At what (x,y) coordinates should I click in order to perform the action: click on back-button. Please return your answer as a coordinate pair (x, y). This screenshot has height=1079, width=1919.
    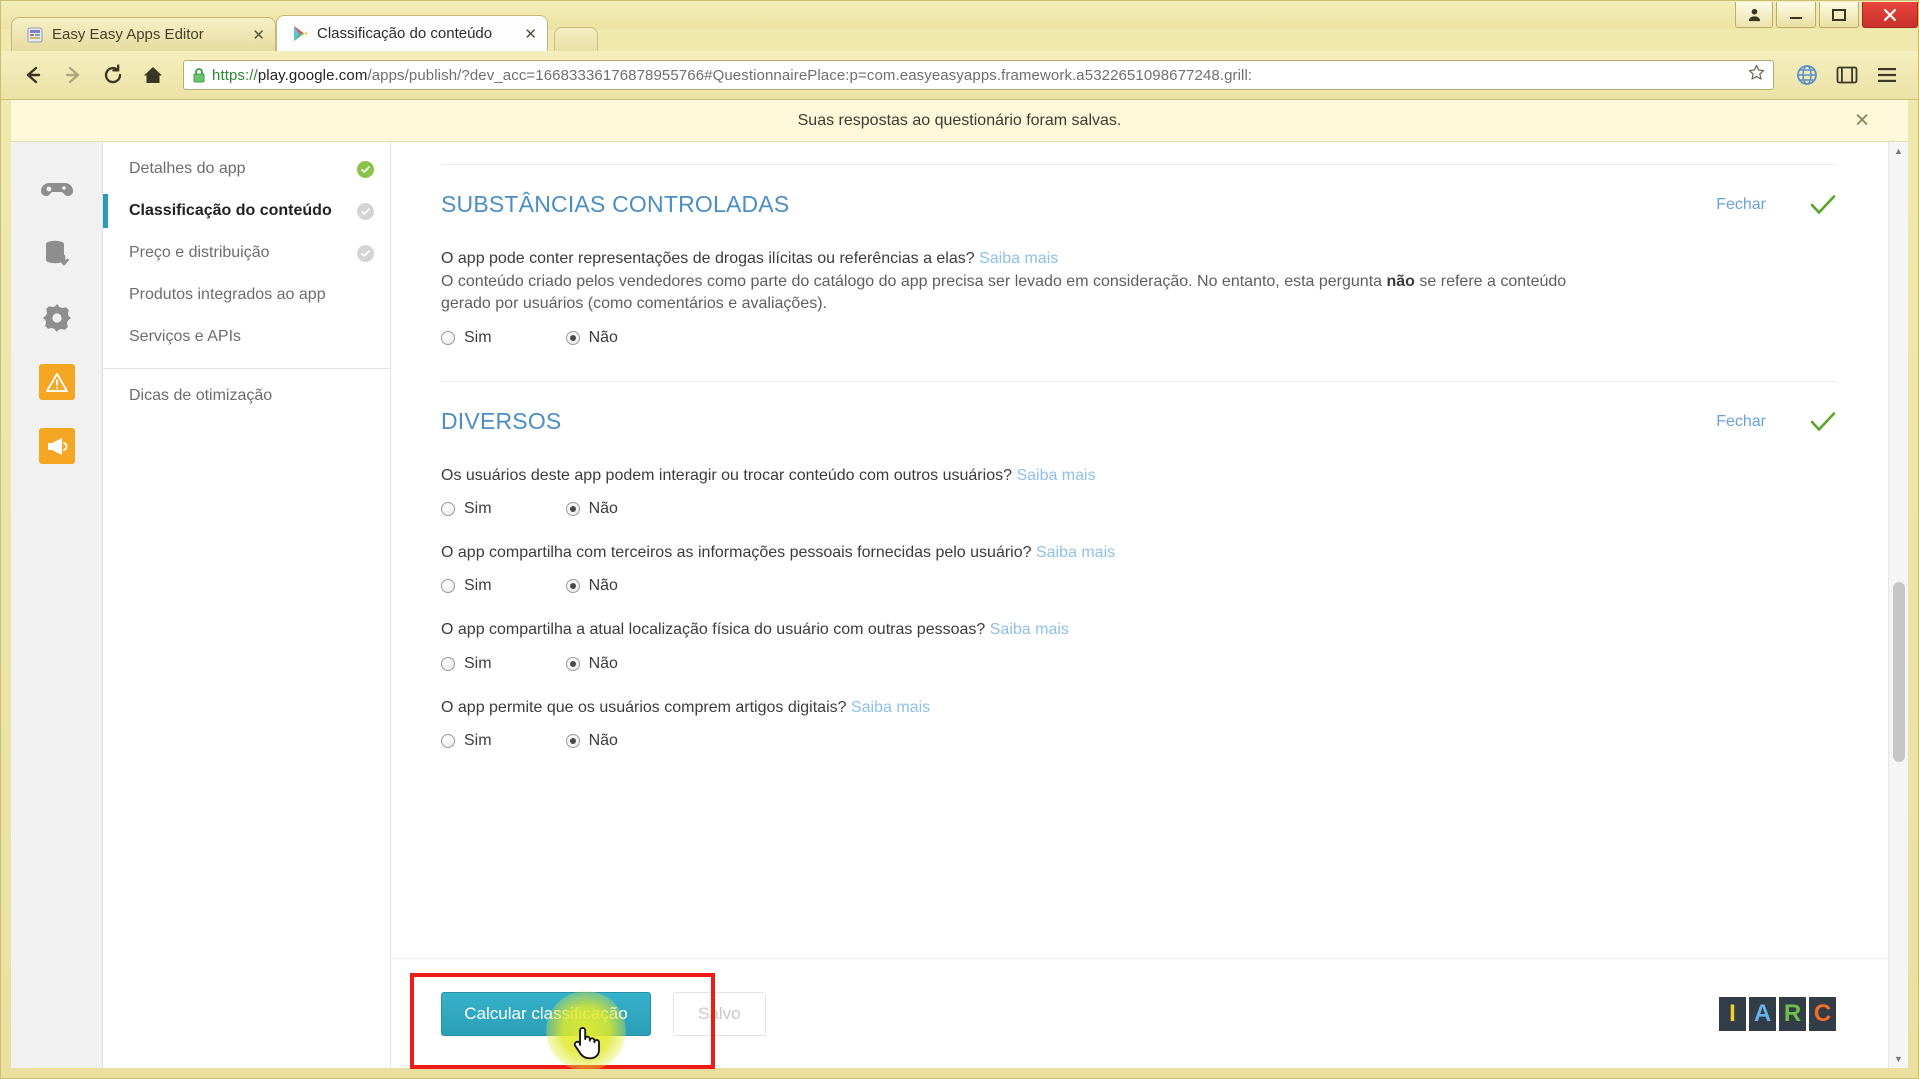
    Looking at the image, I should click on (33, 75).